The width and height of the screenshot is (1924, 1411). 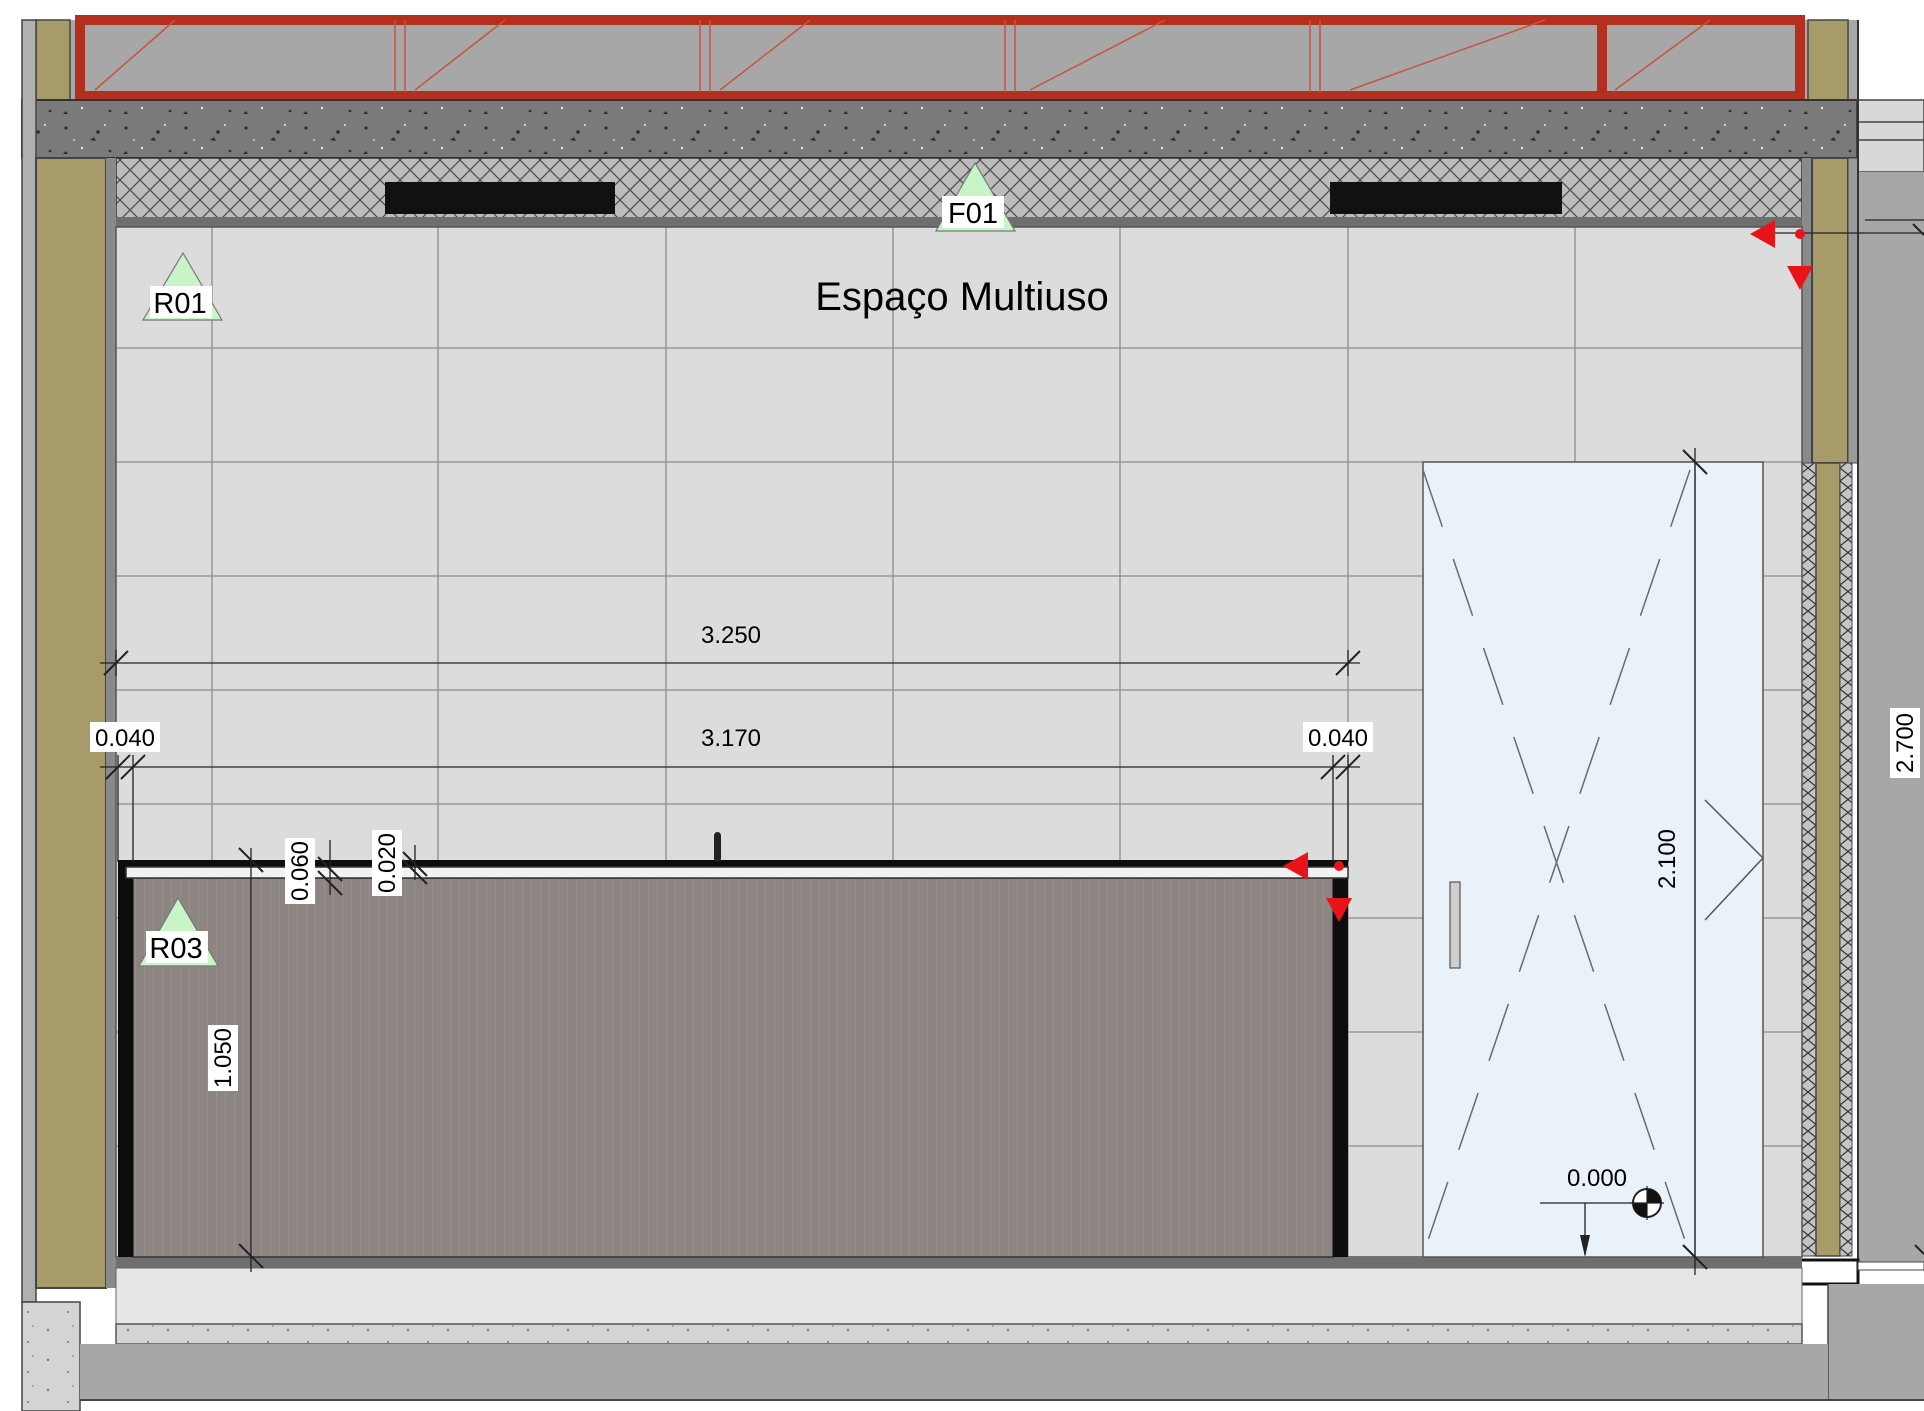 I want to click on tag-r03: R03, so click(x=175, y=949).